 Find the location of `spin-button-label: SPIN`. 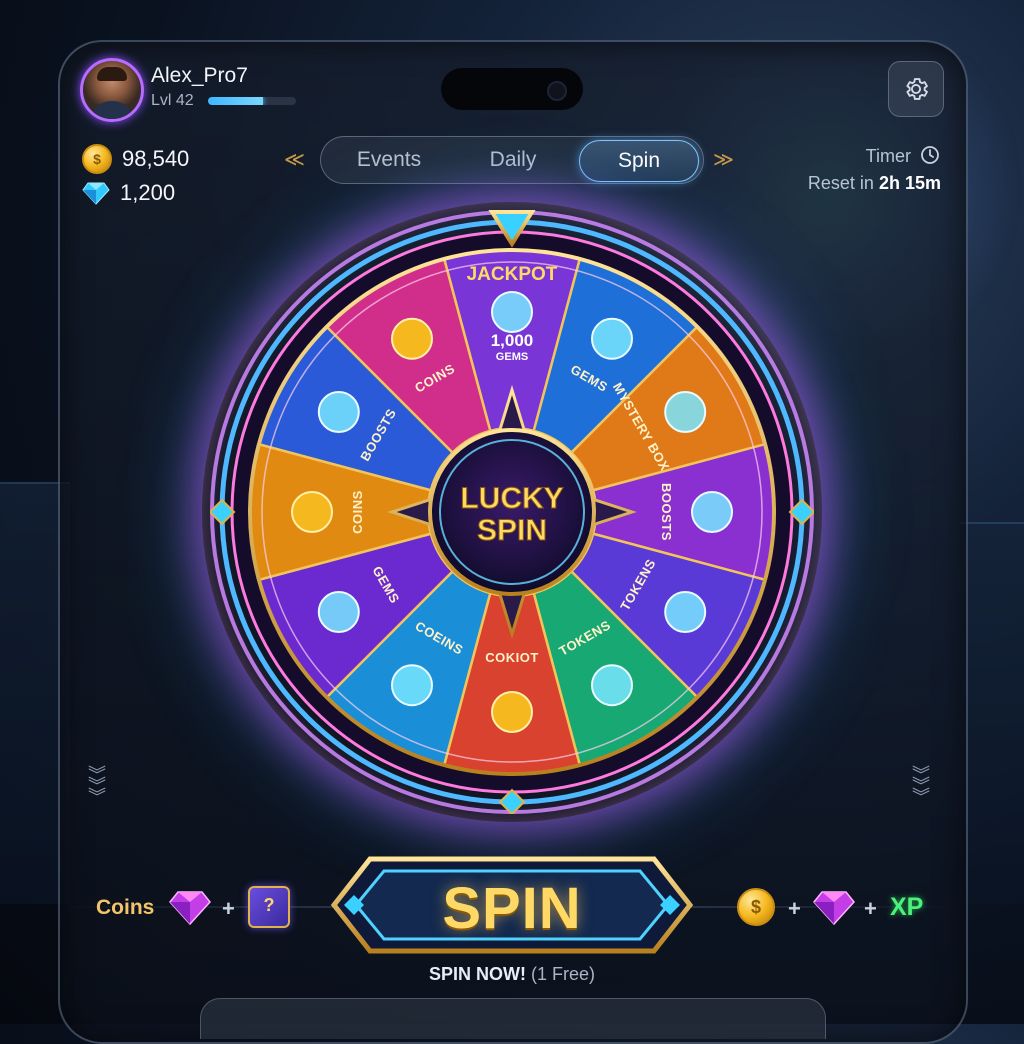

spin-button-label: SPIN is located at coordinates (512, 908).